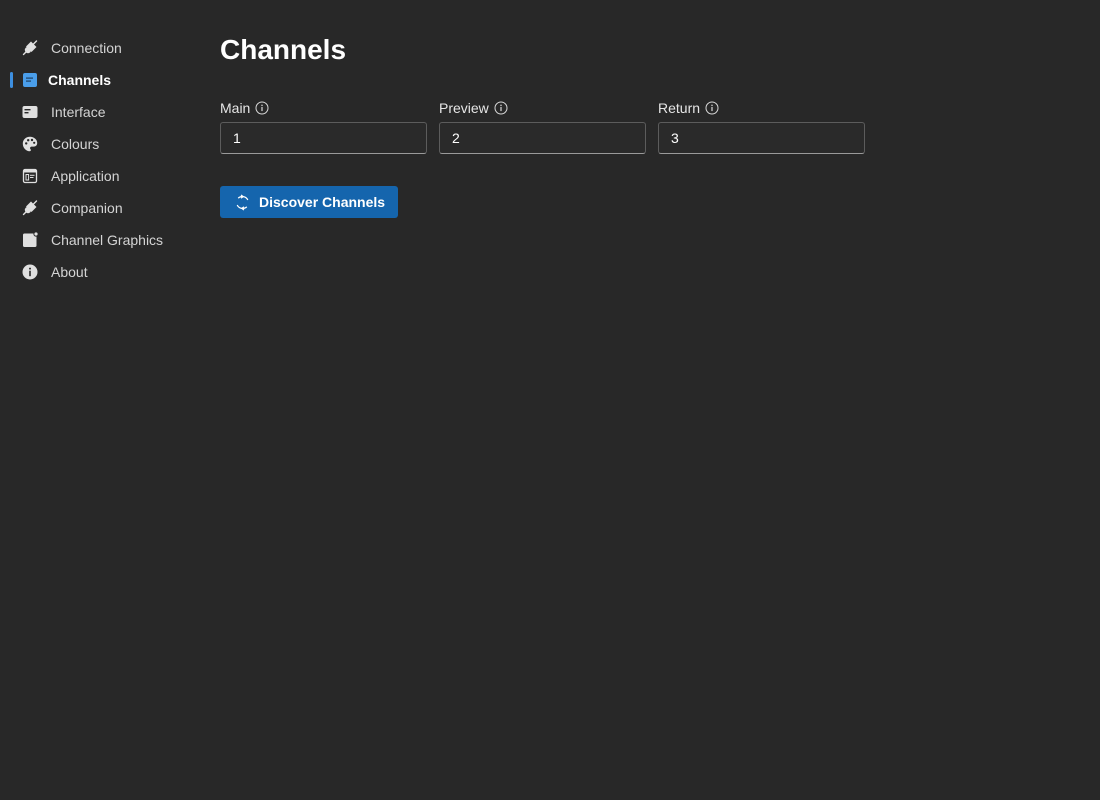  What do you see at coordinates (30, 144) in the screenshot?
I see `palette-icon` at bounding box center [30, 144].